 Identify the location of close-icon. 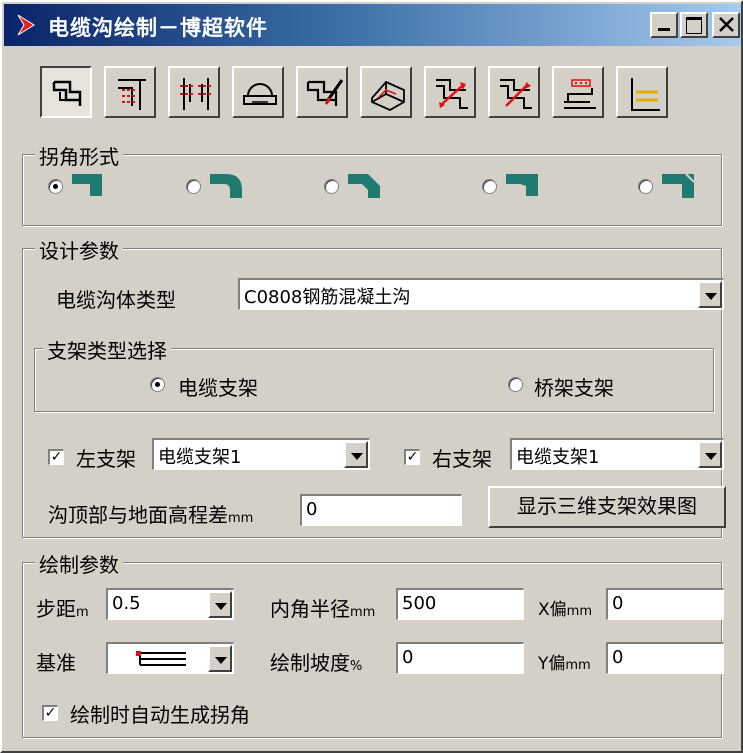
(726, 24).